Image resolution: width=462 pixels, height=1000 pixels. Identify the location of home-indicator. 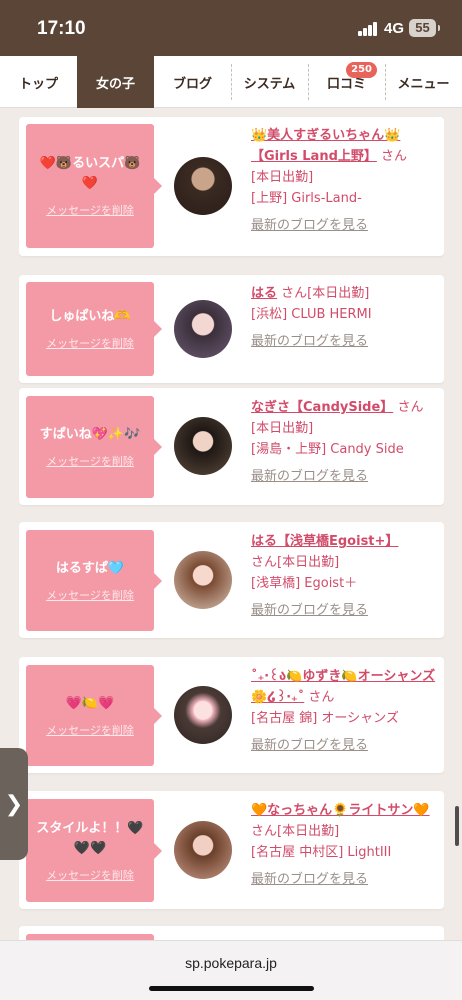
(231, 988).